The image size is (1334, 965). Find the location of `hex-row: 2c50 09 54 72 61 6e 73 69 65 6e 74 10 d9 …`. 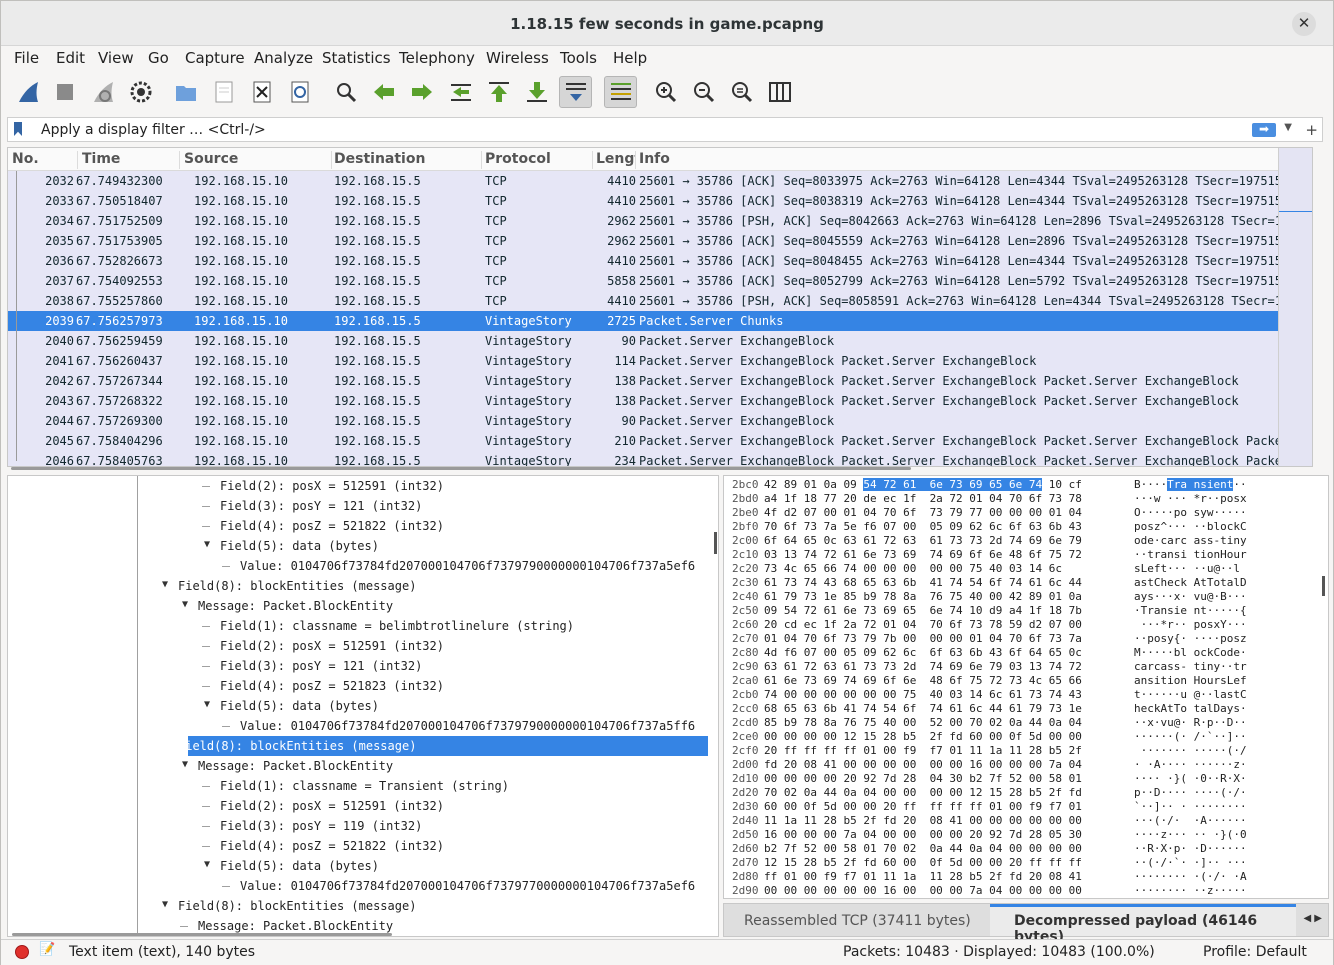

hex-row: 2c50 09 54 72 61 6e 73 69 65 6e 74 10 d9 … is located at coordinates (1024, 611).